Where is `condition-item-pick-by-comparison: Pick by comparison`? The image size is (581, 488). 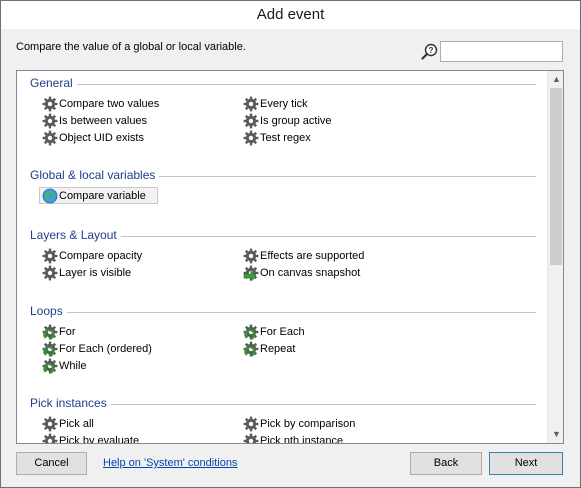
condition-item-pick-by-comparison: Pick by comparison is located at coordinates (299, 424).